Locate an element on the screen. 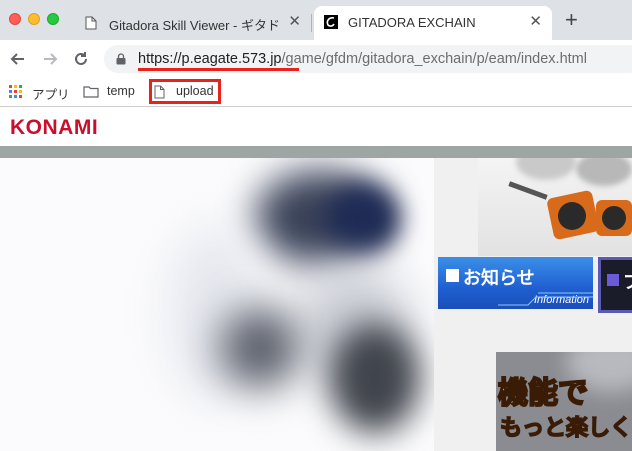 The width and height of the screenshot is (632, 451). window-close-button is located at coordinates (15, 19).